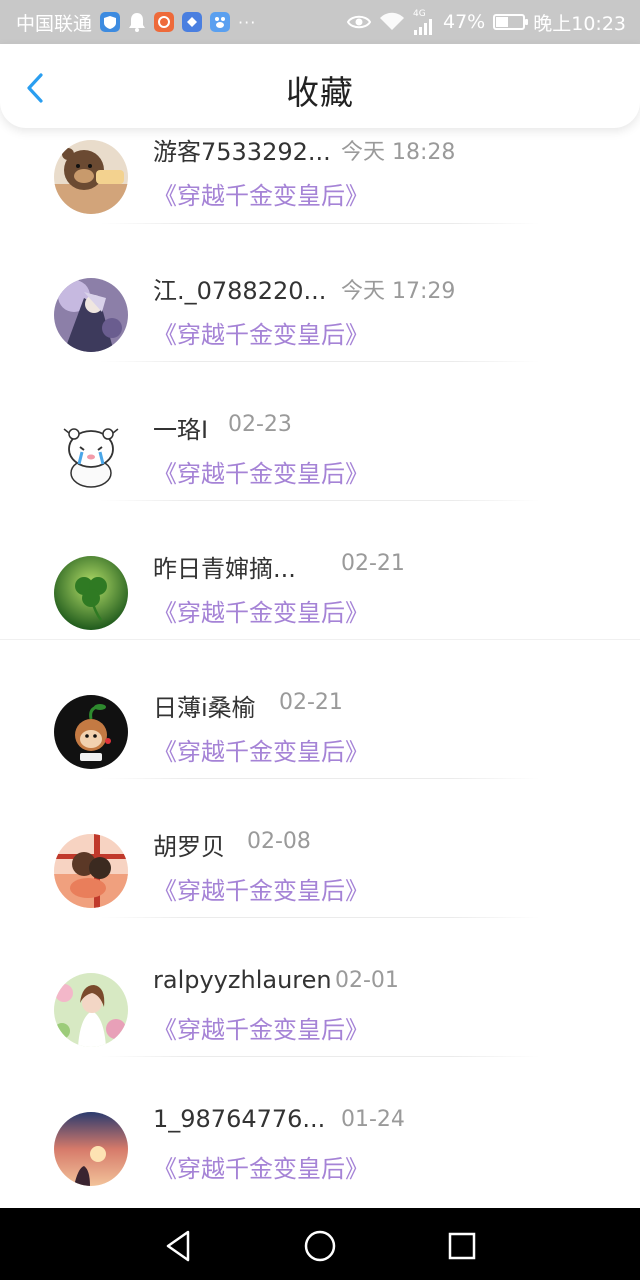 Image resolution: width=640 pixels, height=1280 pixels. I want to click on app-icon-orange, so click(164, 22).